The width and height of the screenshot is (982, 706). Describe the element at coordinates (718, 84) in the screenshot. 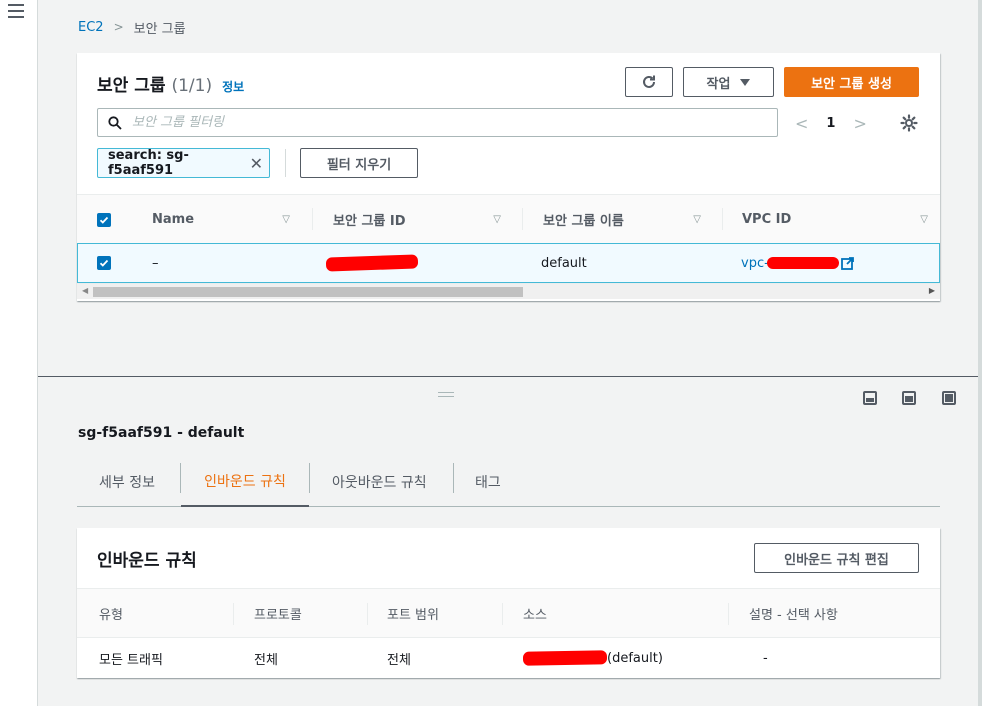

I see `actions-label: 작업` at that location.